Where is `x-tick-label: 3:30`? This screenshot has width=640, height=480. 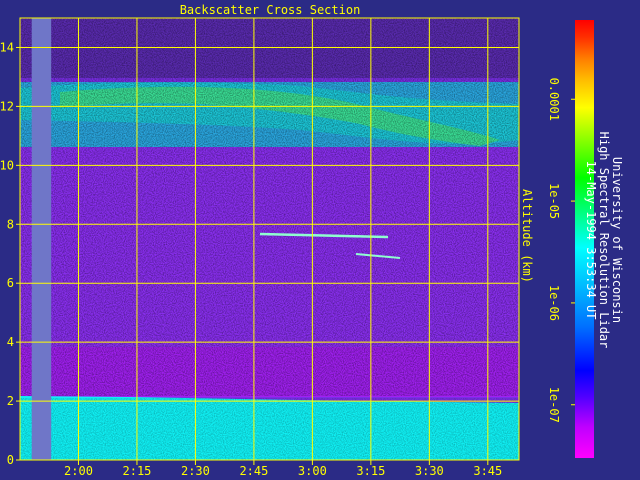
x-tick-label: 3:30 is located at coordinates (429, 471).